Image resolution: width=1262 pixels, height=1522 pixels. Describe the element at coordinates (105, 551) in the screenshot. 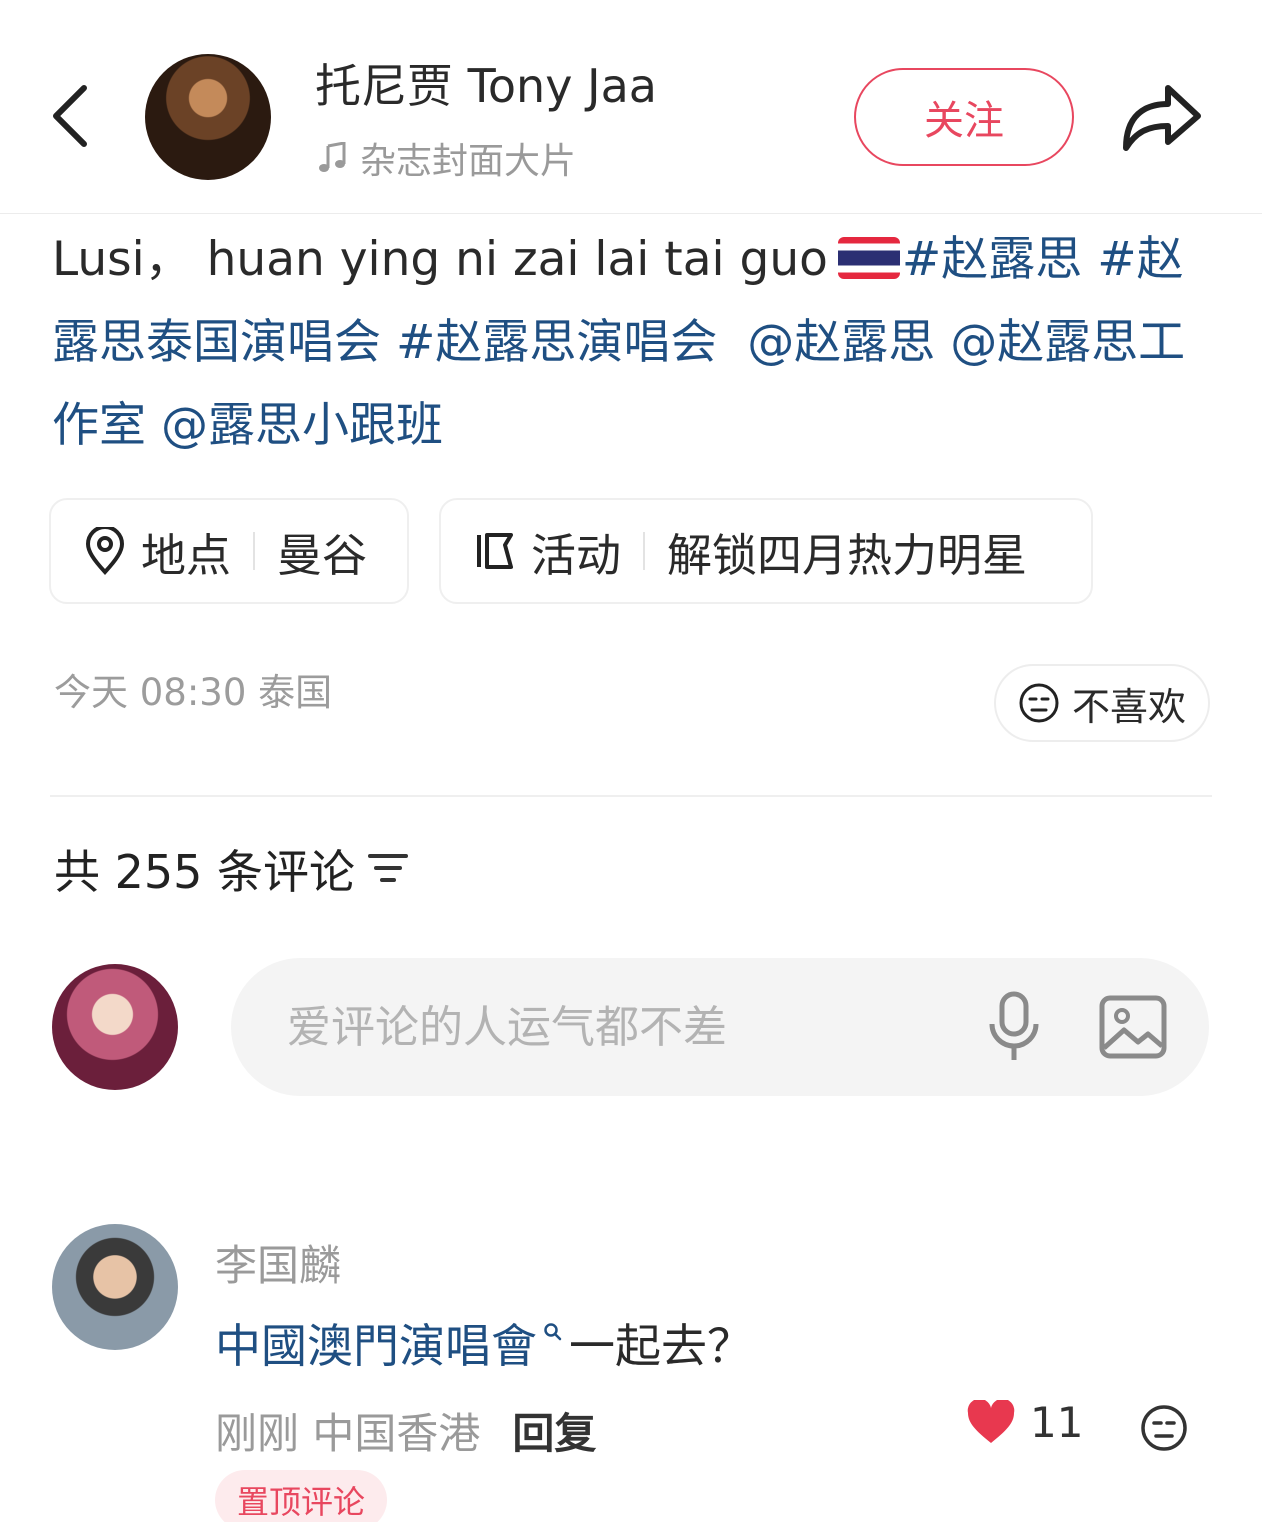

I see `location-pin-icon` at that location.